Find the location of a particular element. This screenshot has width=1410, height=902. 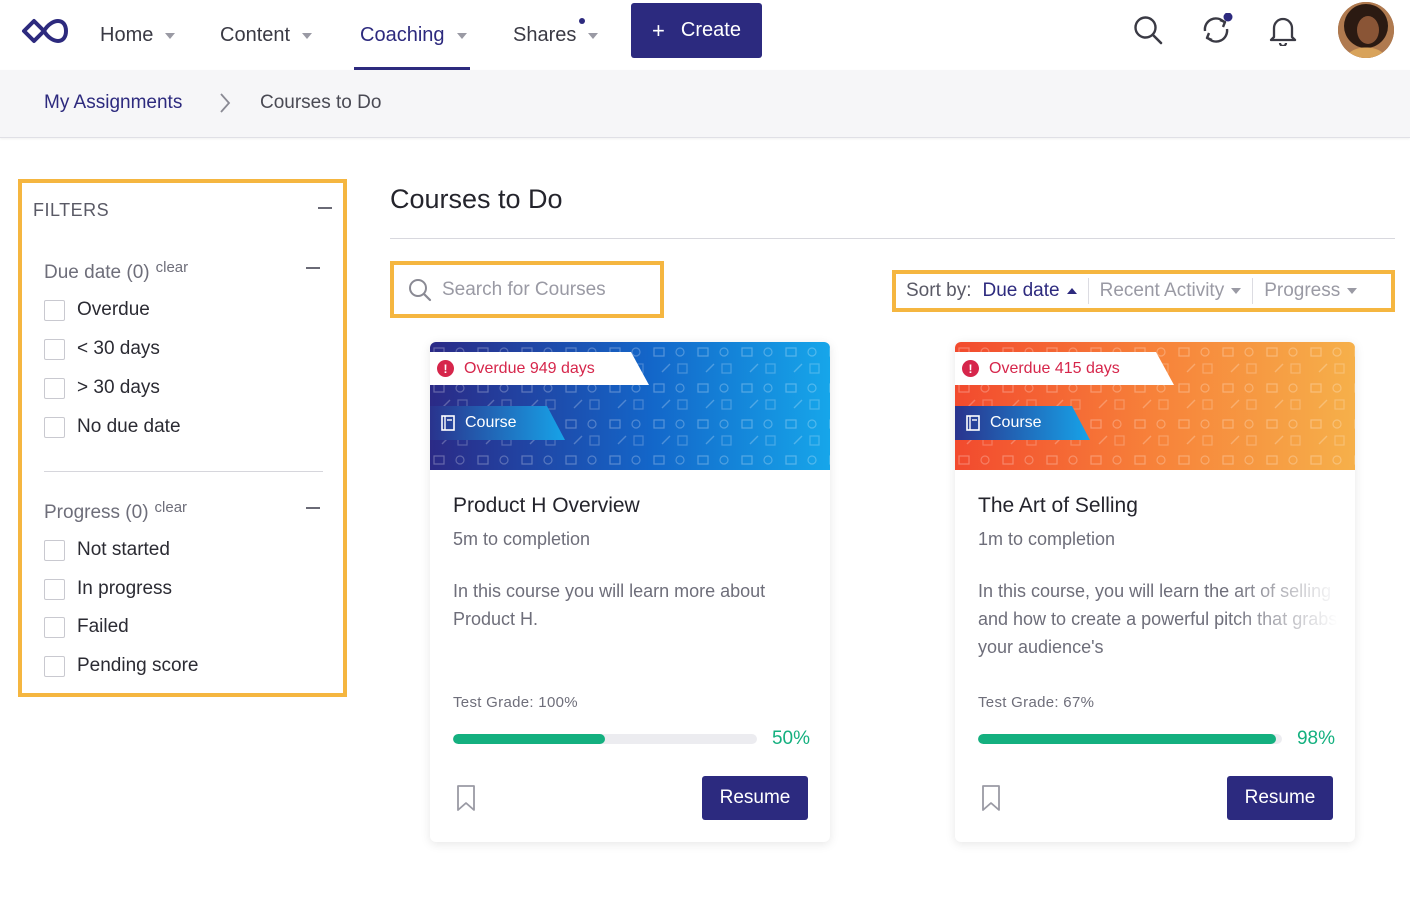

filter-pending-score-label: Pending score is located at coordinates (138, 665).